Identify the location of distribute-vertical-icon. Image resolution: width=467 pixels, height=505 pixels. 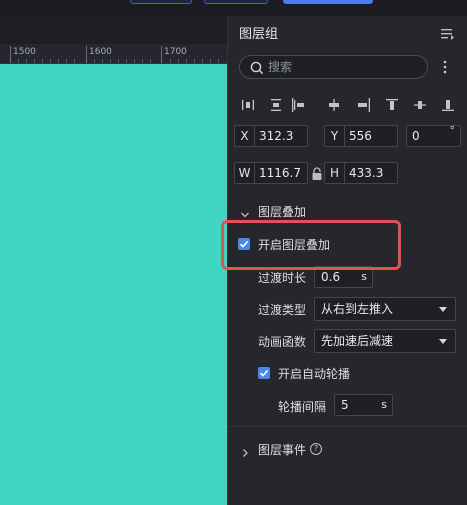
(276, 105).